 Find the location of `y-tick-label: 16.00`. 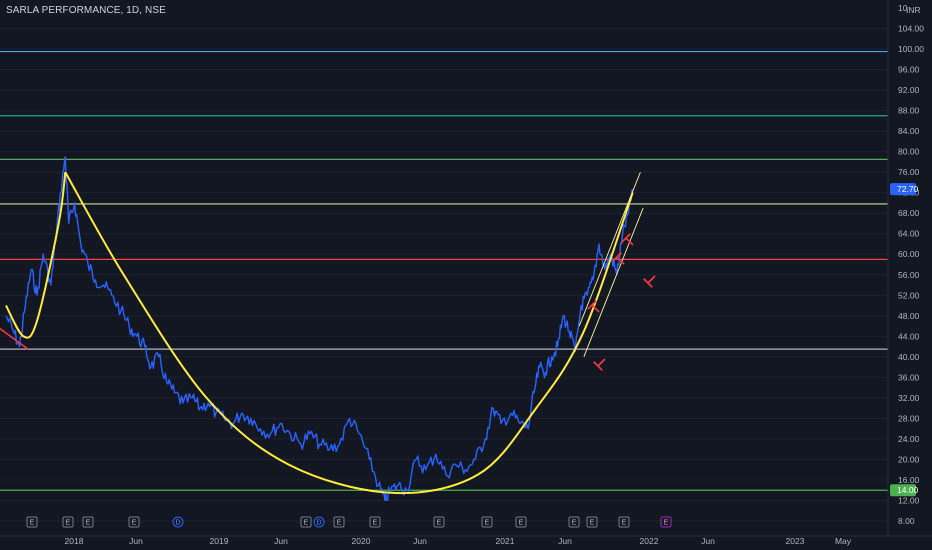

y-tick-label: 16.00 is located at coordinates (909, 480).